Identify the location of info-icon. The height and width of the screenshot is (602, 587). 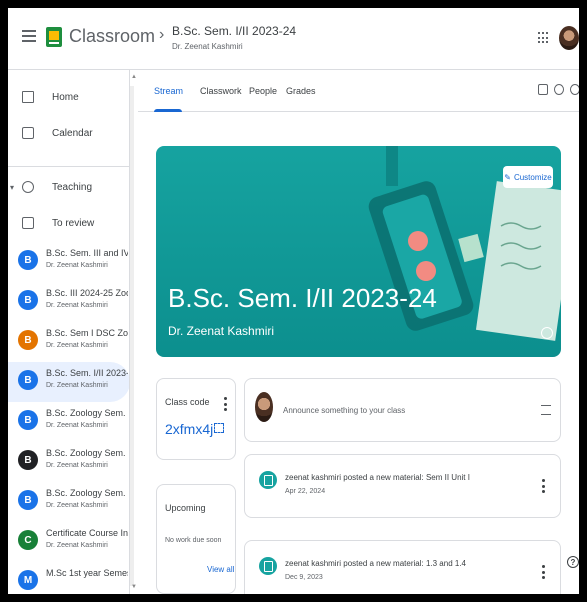
(547, 333).